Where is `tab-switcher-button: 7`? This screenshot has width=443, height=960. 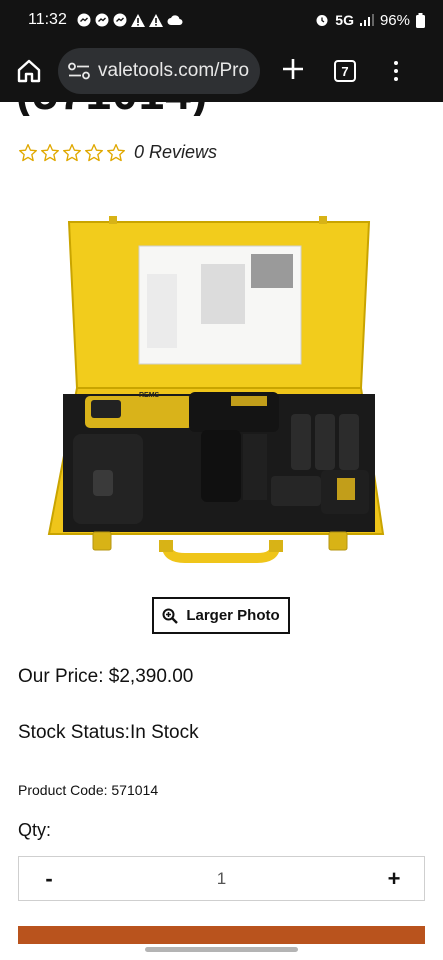 tab-switcher-button: 7 is located at coordinates (345, 71).